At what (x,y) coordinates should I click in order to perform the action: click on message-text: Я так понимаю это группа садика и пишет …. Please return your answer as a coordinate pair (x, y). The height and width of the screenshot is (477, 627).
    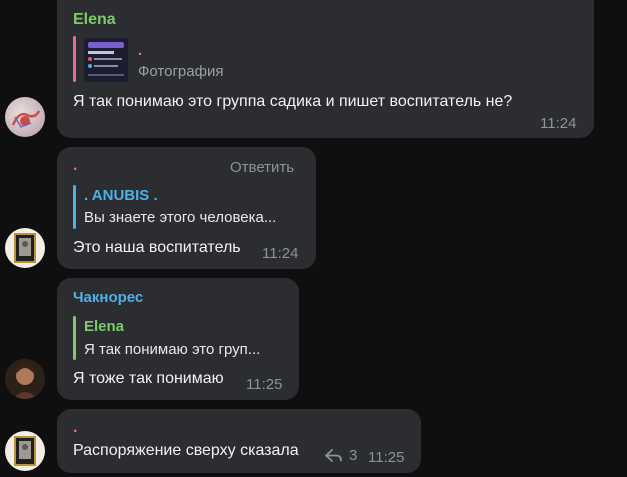
    Looking at the image, I should click on (293, 101).